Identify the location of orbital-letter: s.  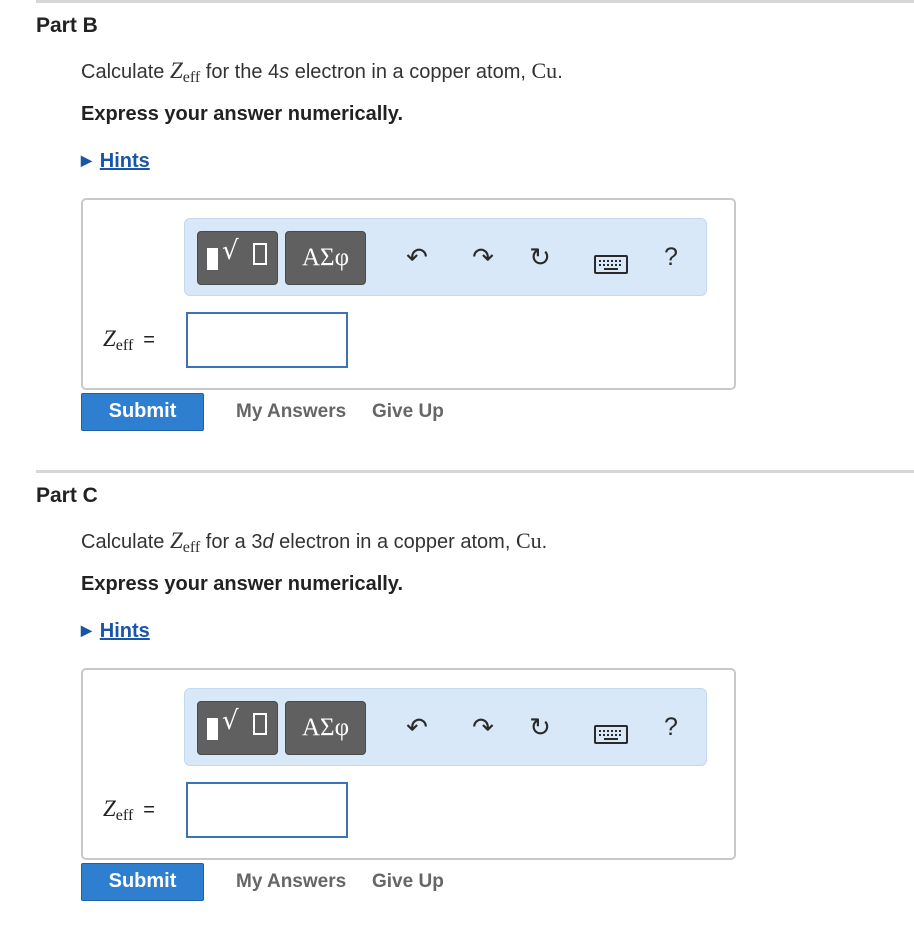
(284, 72).